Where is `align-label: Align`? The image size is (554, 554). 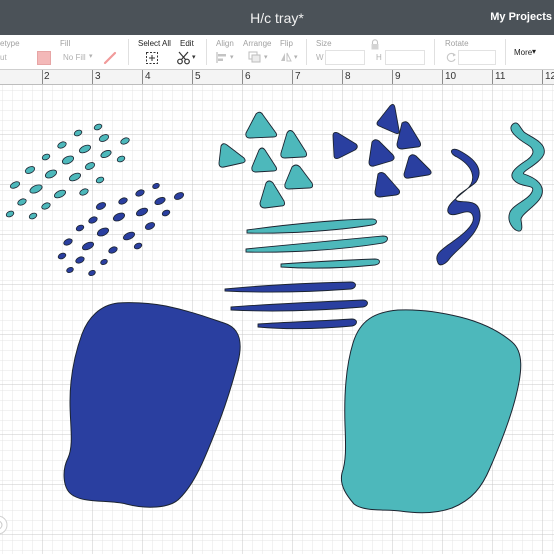
align-label: Align is located at coordinates (225, 43).